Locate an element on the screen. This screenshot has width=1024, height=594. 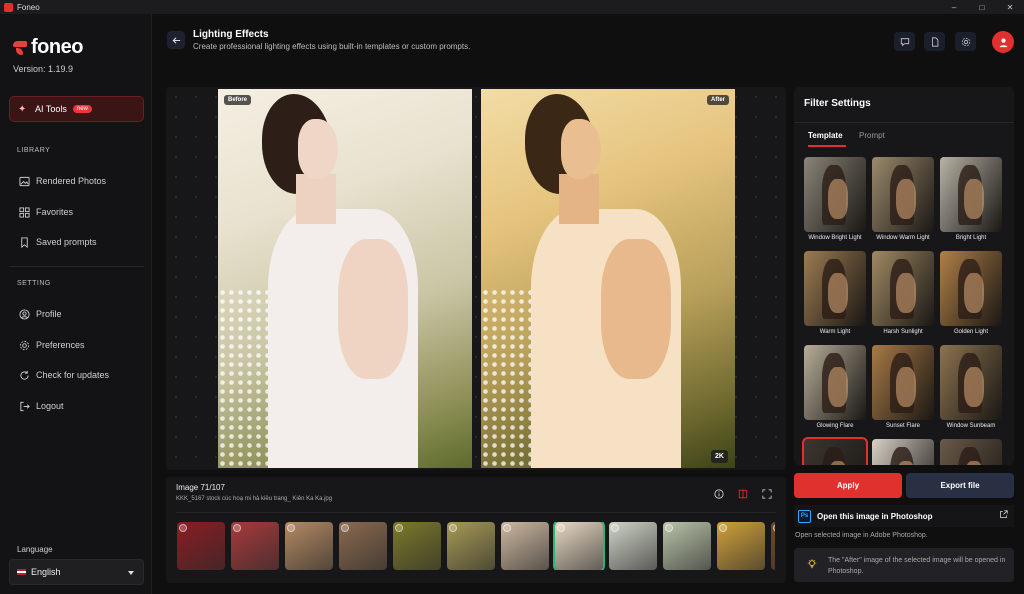
template-card: Warm Light is located at coordinates (835, 293).